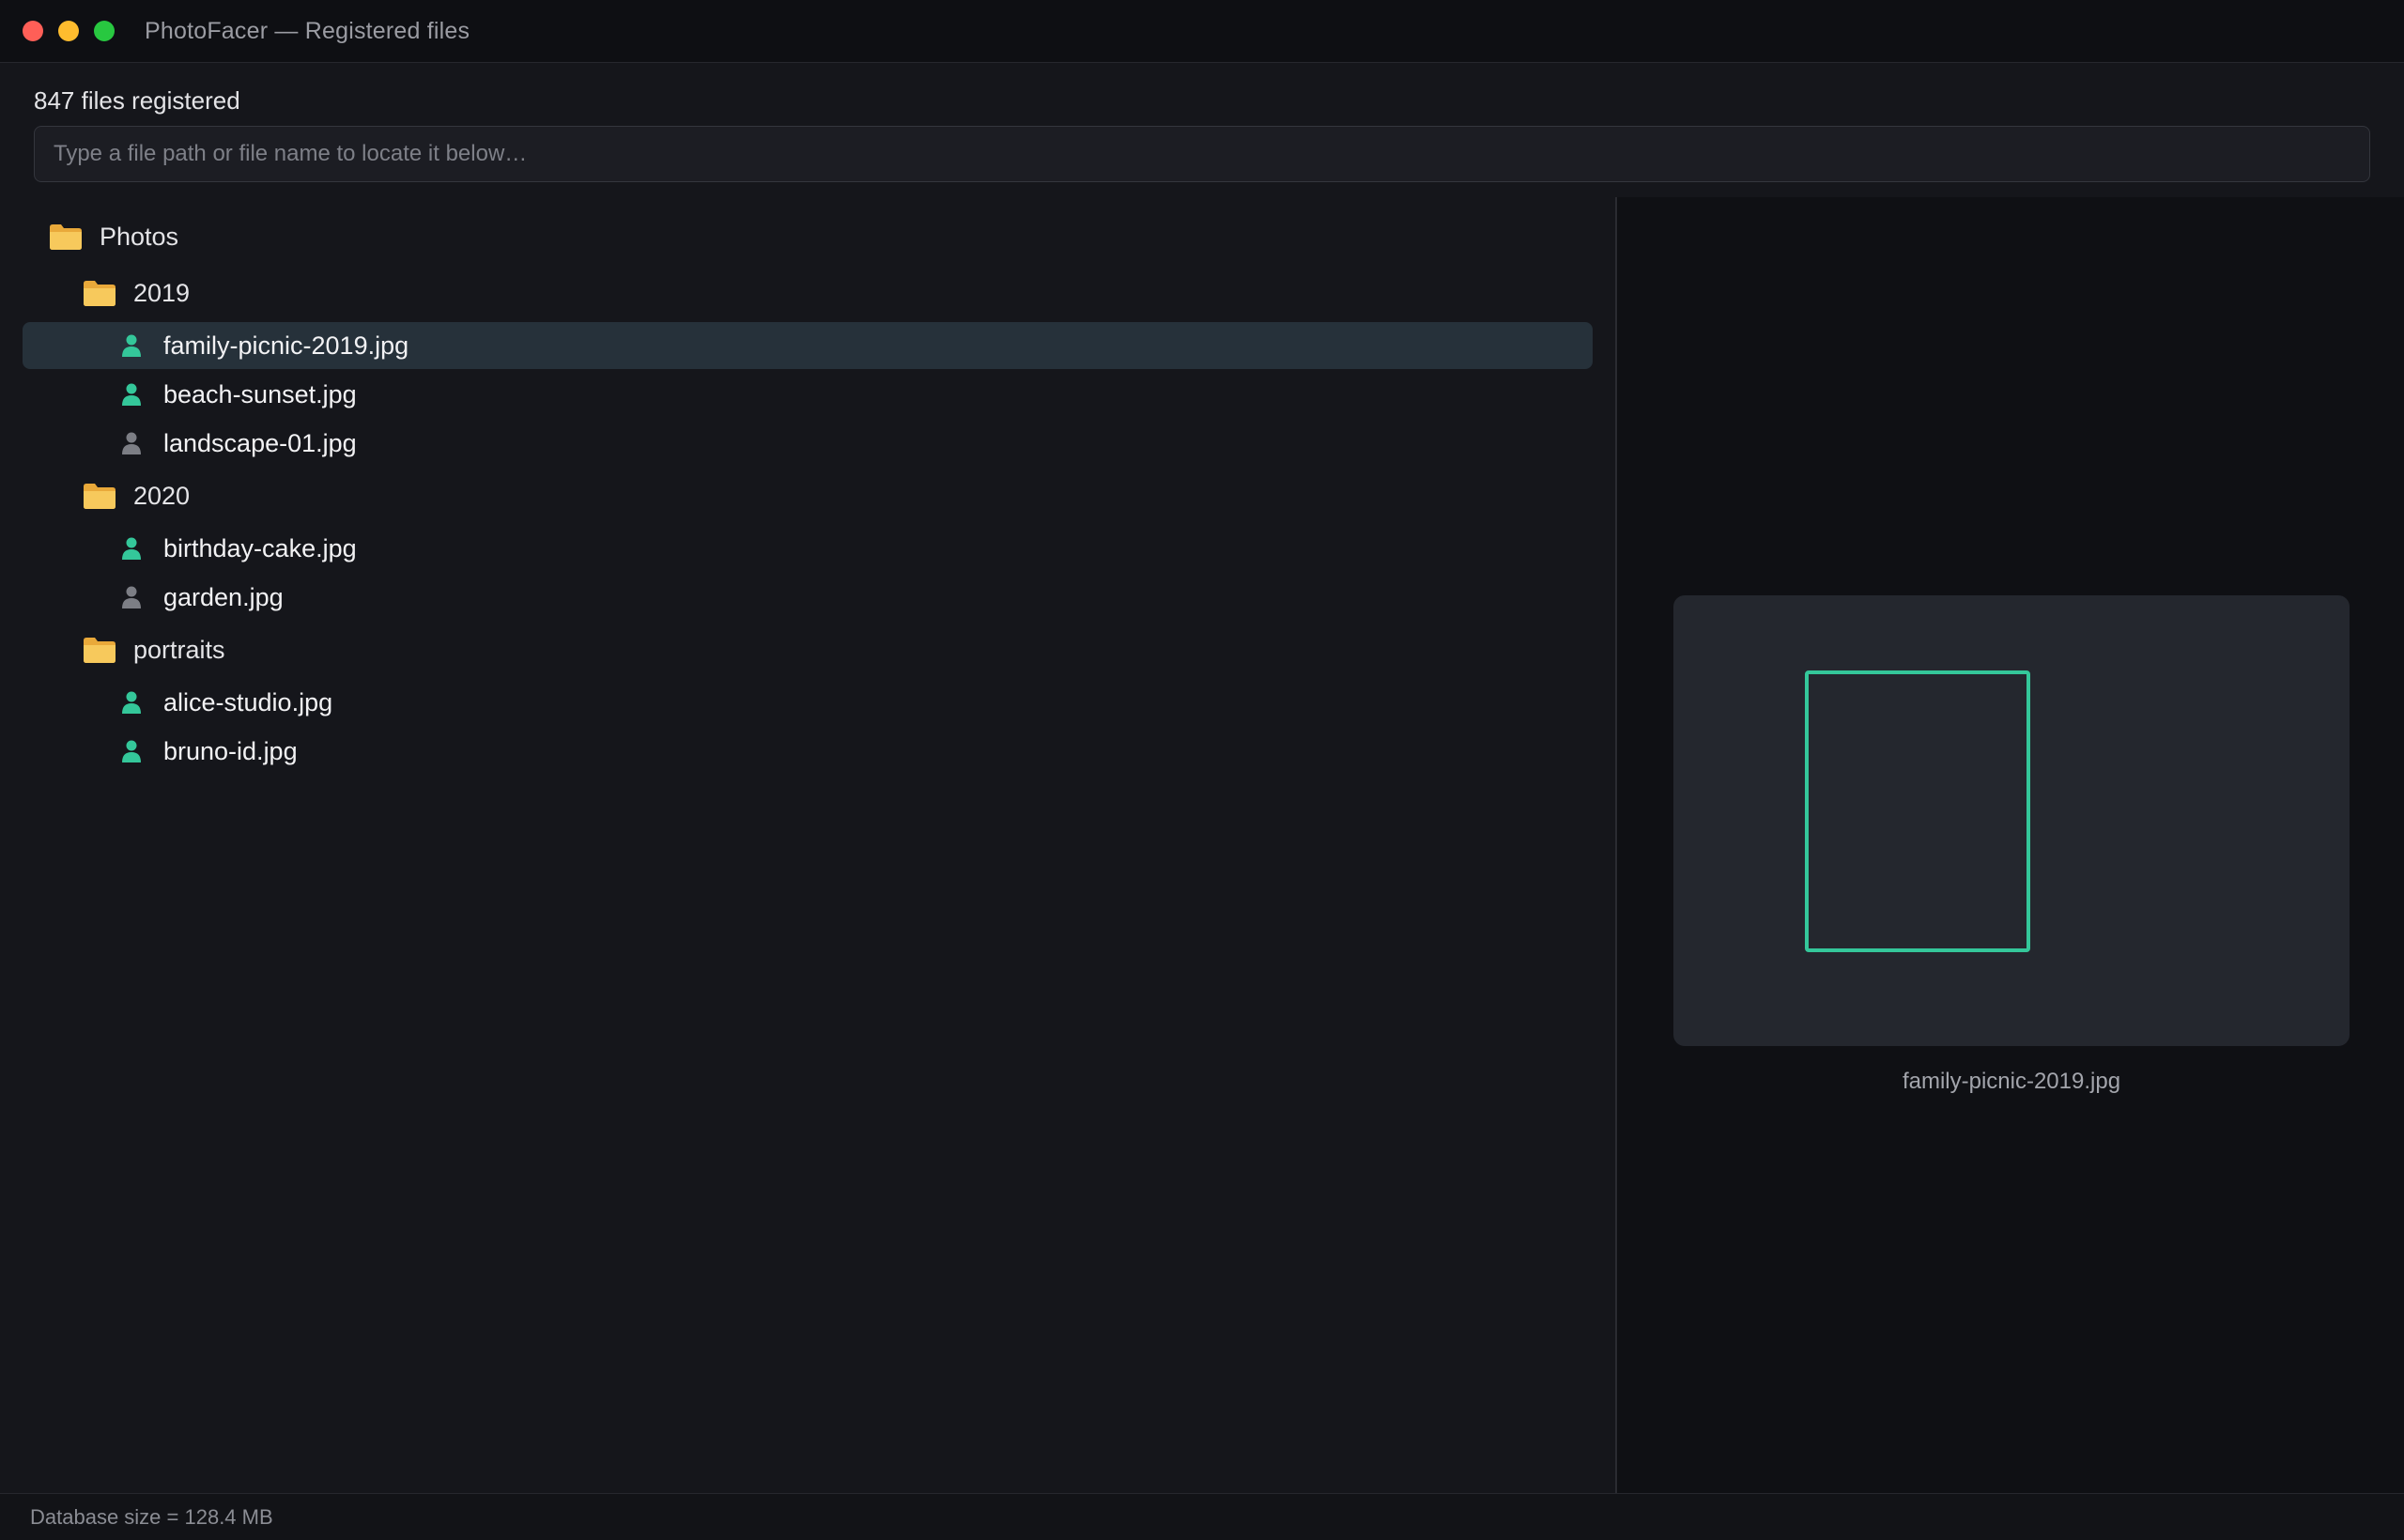  What do you see at coordinates (139, 236) in the screenshot?
I see `tree-folder-label: Photos` at bounding box center [139, 236].